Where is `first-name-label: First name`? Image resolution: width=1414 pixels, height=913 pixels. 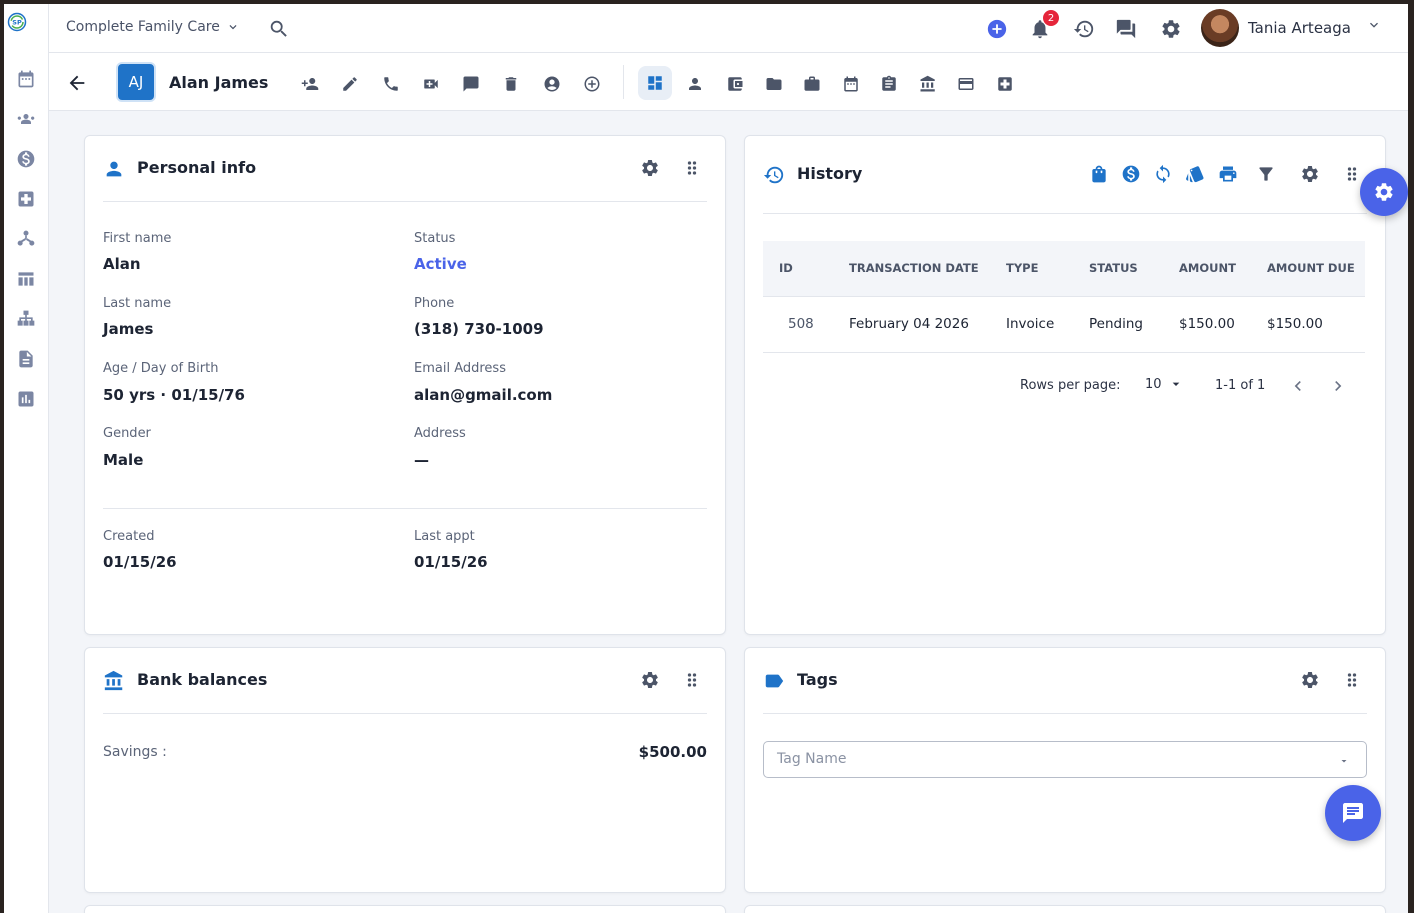
first-name-label: First name is located at coordinates (137, 238).